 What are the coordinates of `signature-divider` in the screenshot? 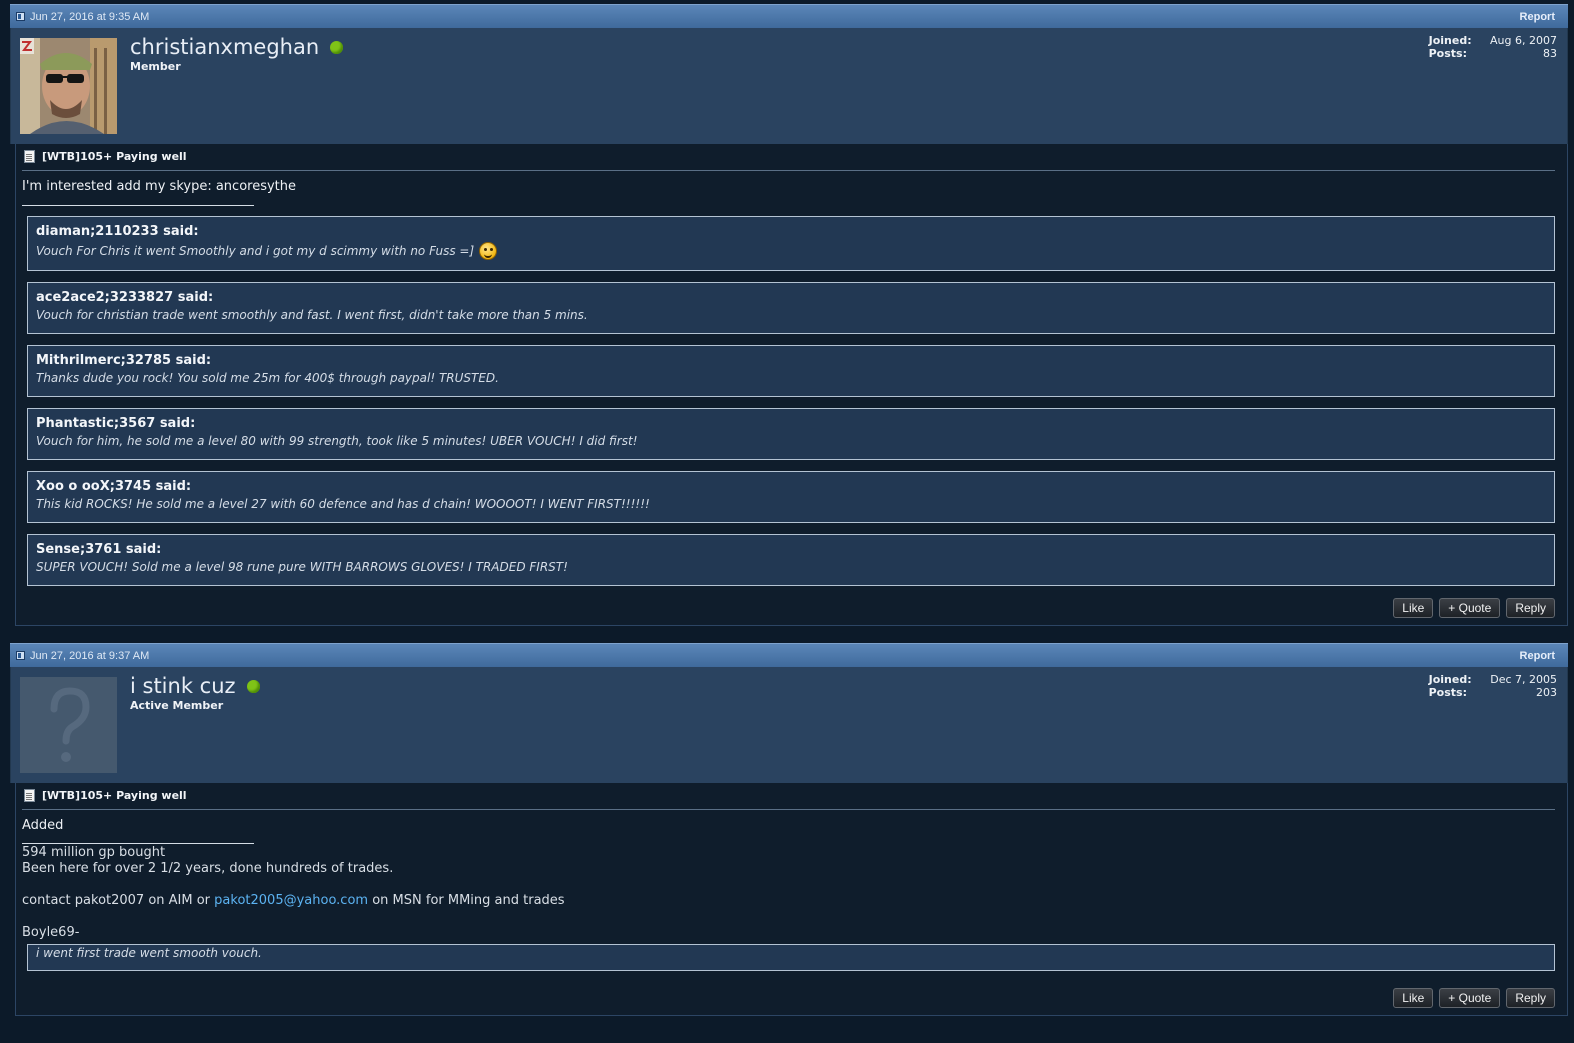 It's located at (138, 205).